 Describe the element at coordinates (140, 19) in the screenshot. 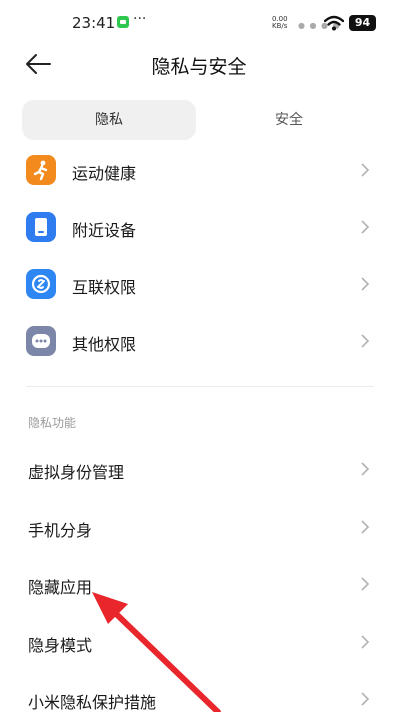

I see `more-notifications-icon: ···` at that location.